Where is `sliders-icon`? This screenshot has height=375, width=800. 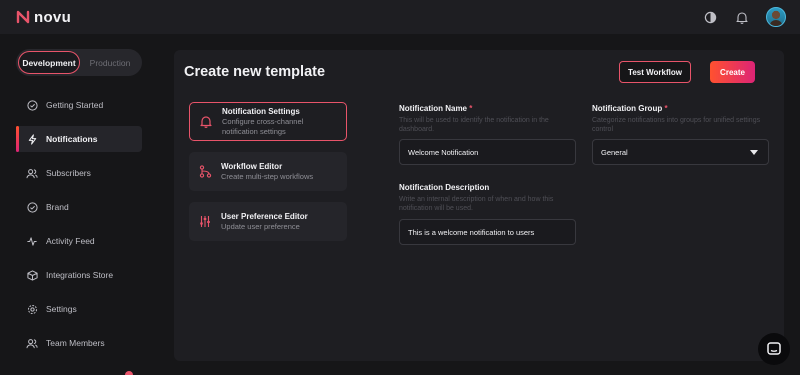
sliders-icon is located at coordinates (205, 222).